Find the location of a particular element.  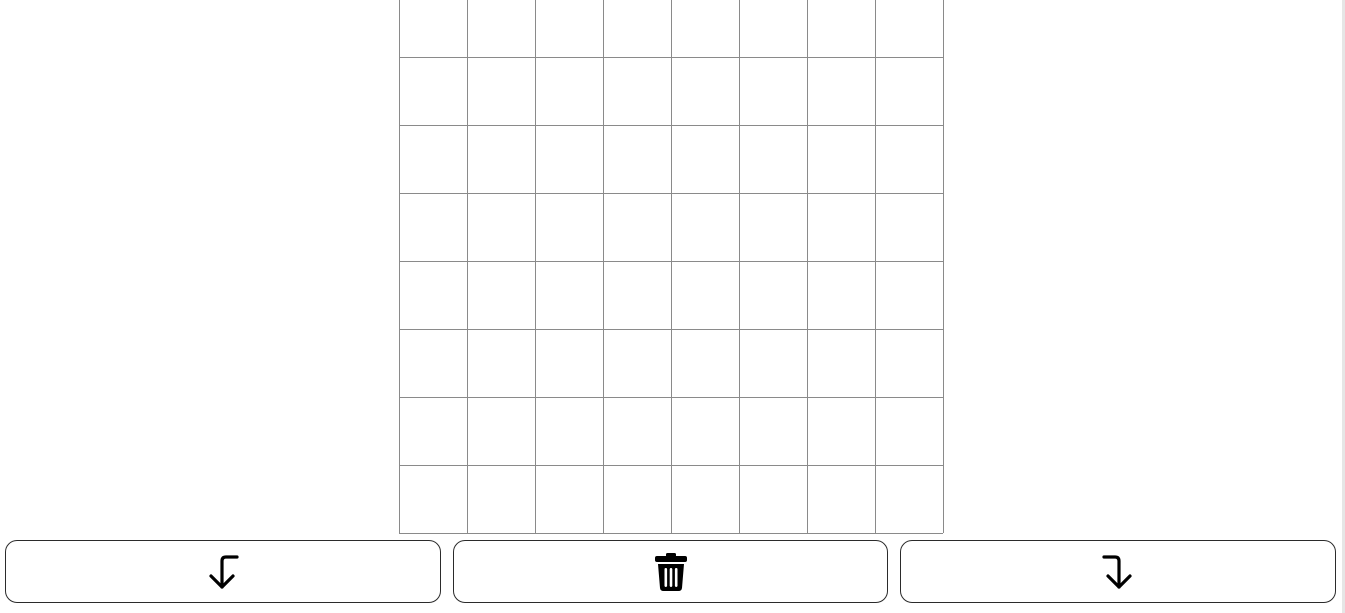

redo-button is located at coordinates (1118, 571).